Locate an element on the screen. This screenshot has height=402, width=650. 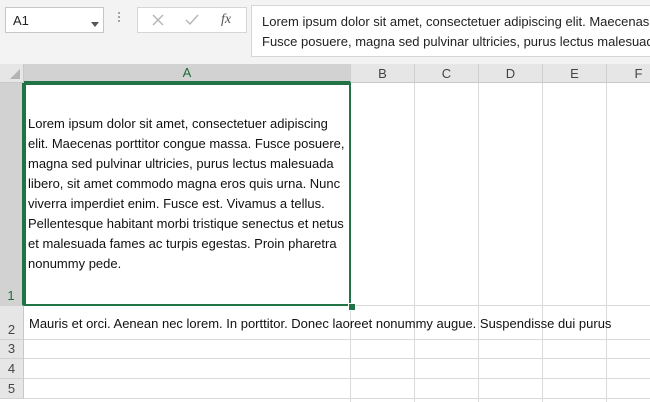
chevron-down-icon is located at coordinates (95, 23).